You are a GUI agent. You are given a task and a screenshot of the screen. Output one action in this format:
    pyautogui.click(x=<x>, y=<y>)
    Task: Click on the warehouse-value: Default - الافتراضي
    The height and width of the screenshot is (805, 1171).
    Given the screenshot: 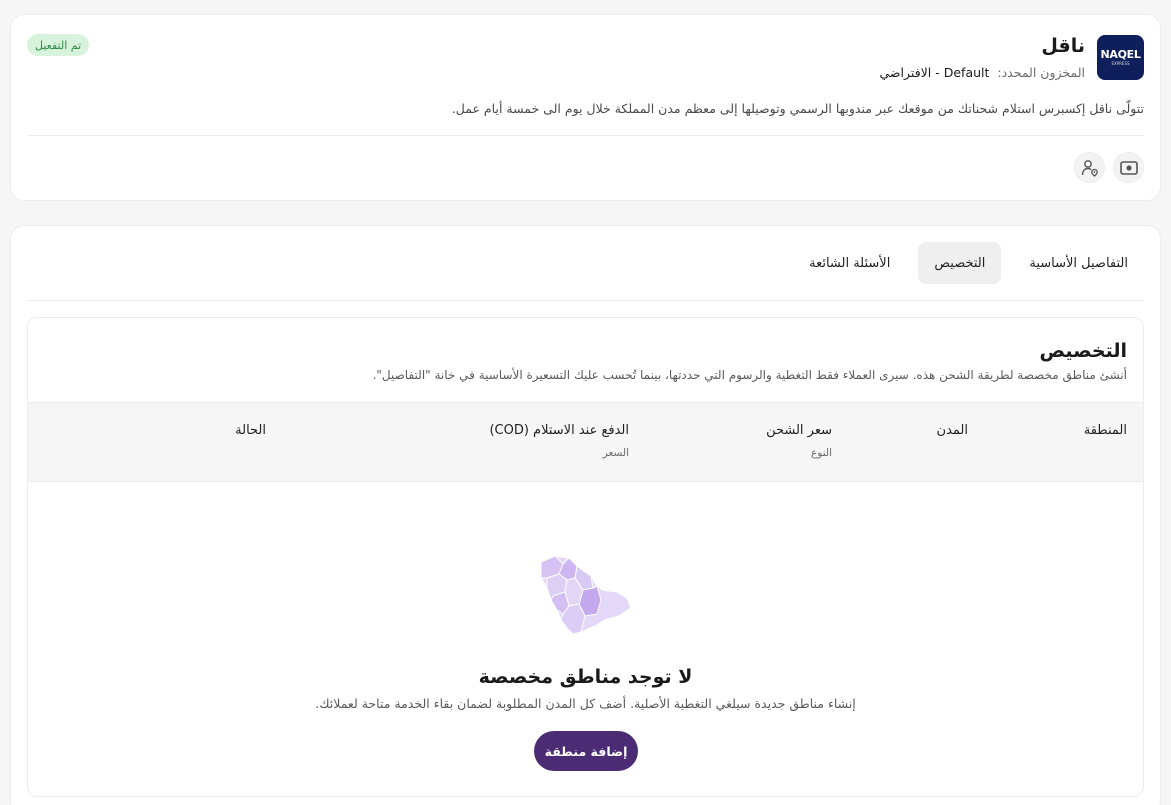 What is the action you would take?
    pyautogui.click(x=934, y=72)
    